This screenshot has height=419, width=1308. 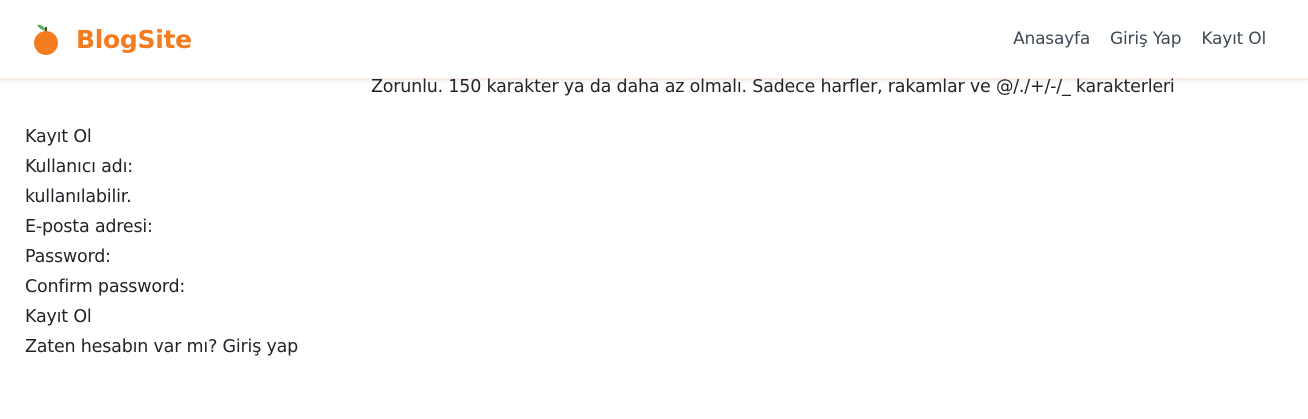 I want to click on confirm-password-label: Confirm password:, so click(x=105, y=287).